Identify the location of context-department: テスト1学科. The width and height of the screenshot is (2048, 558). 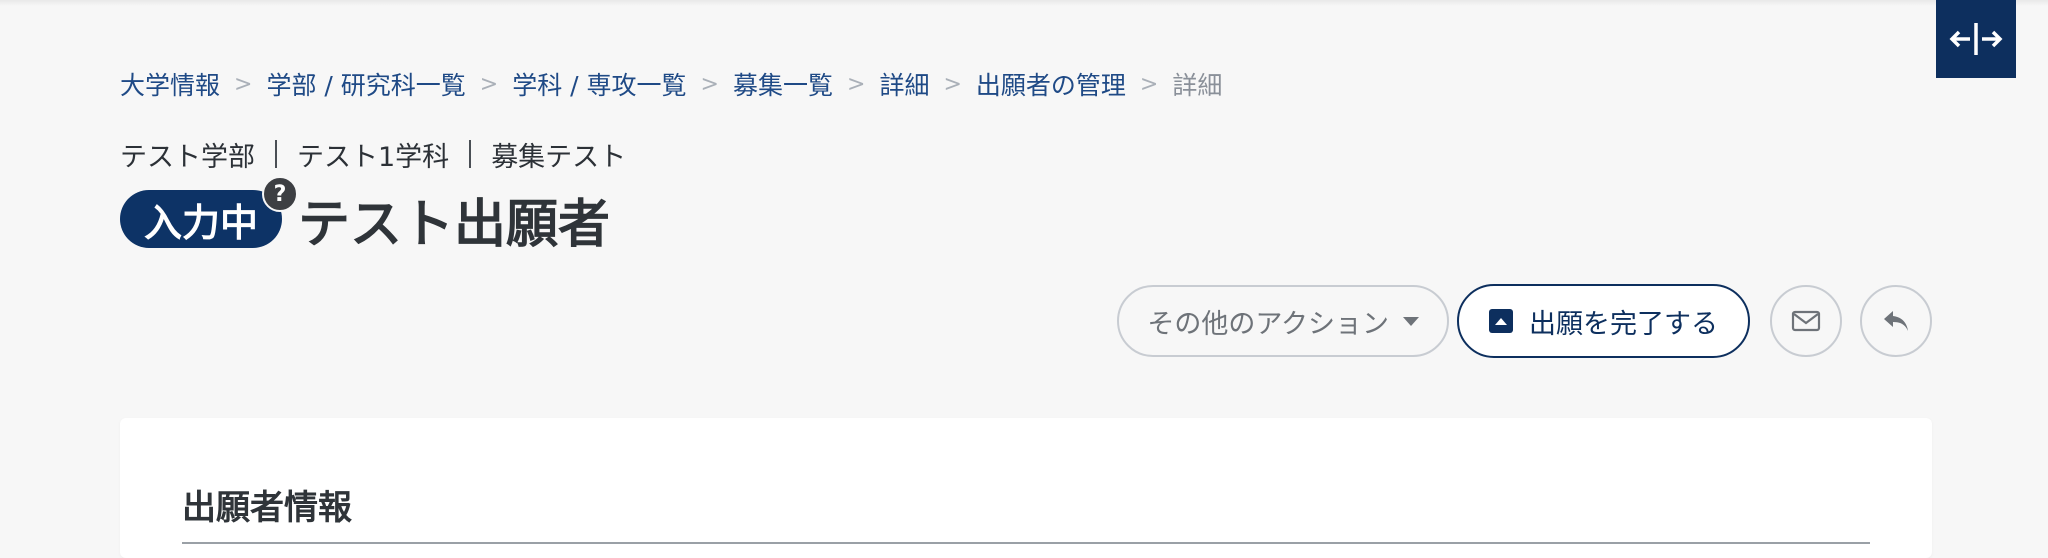
(373, 157).